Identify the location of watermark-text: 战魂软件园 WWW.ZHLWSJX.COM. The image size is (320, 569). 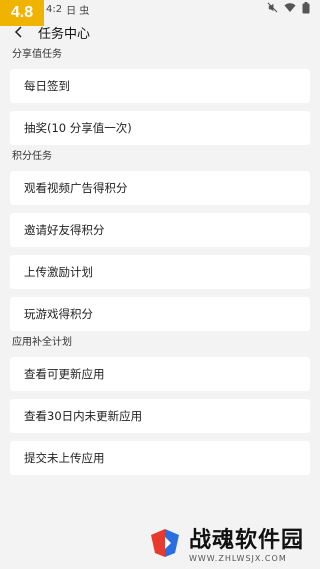
(246, 542).